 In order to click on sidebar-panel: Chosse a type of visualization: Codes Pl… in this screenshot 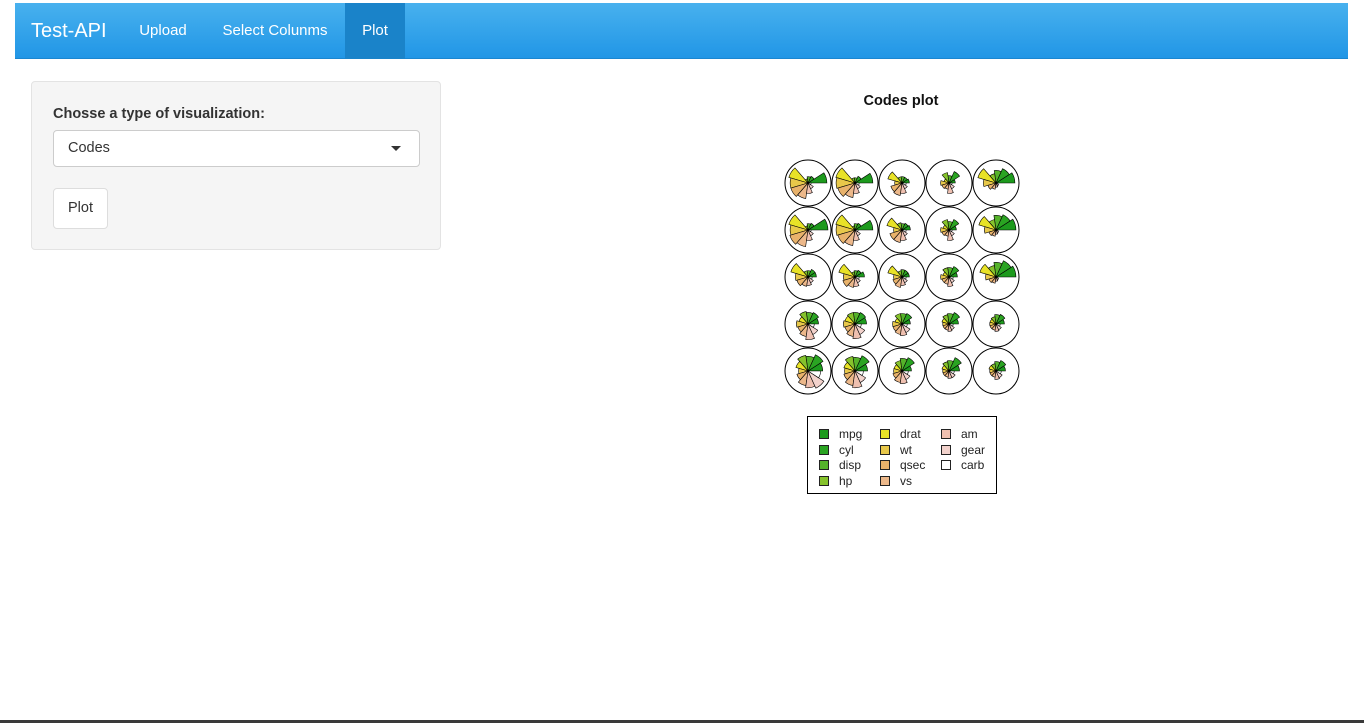, I will do `click(236, 165)`.